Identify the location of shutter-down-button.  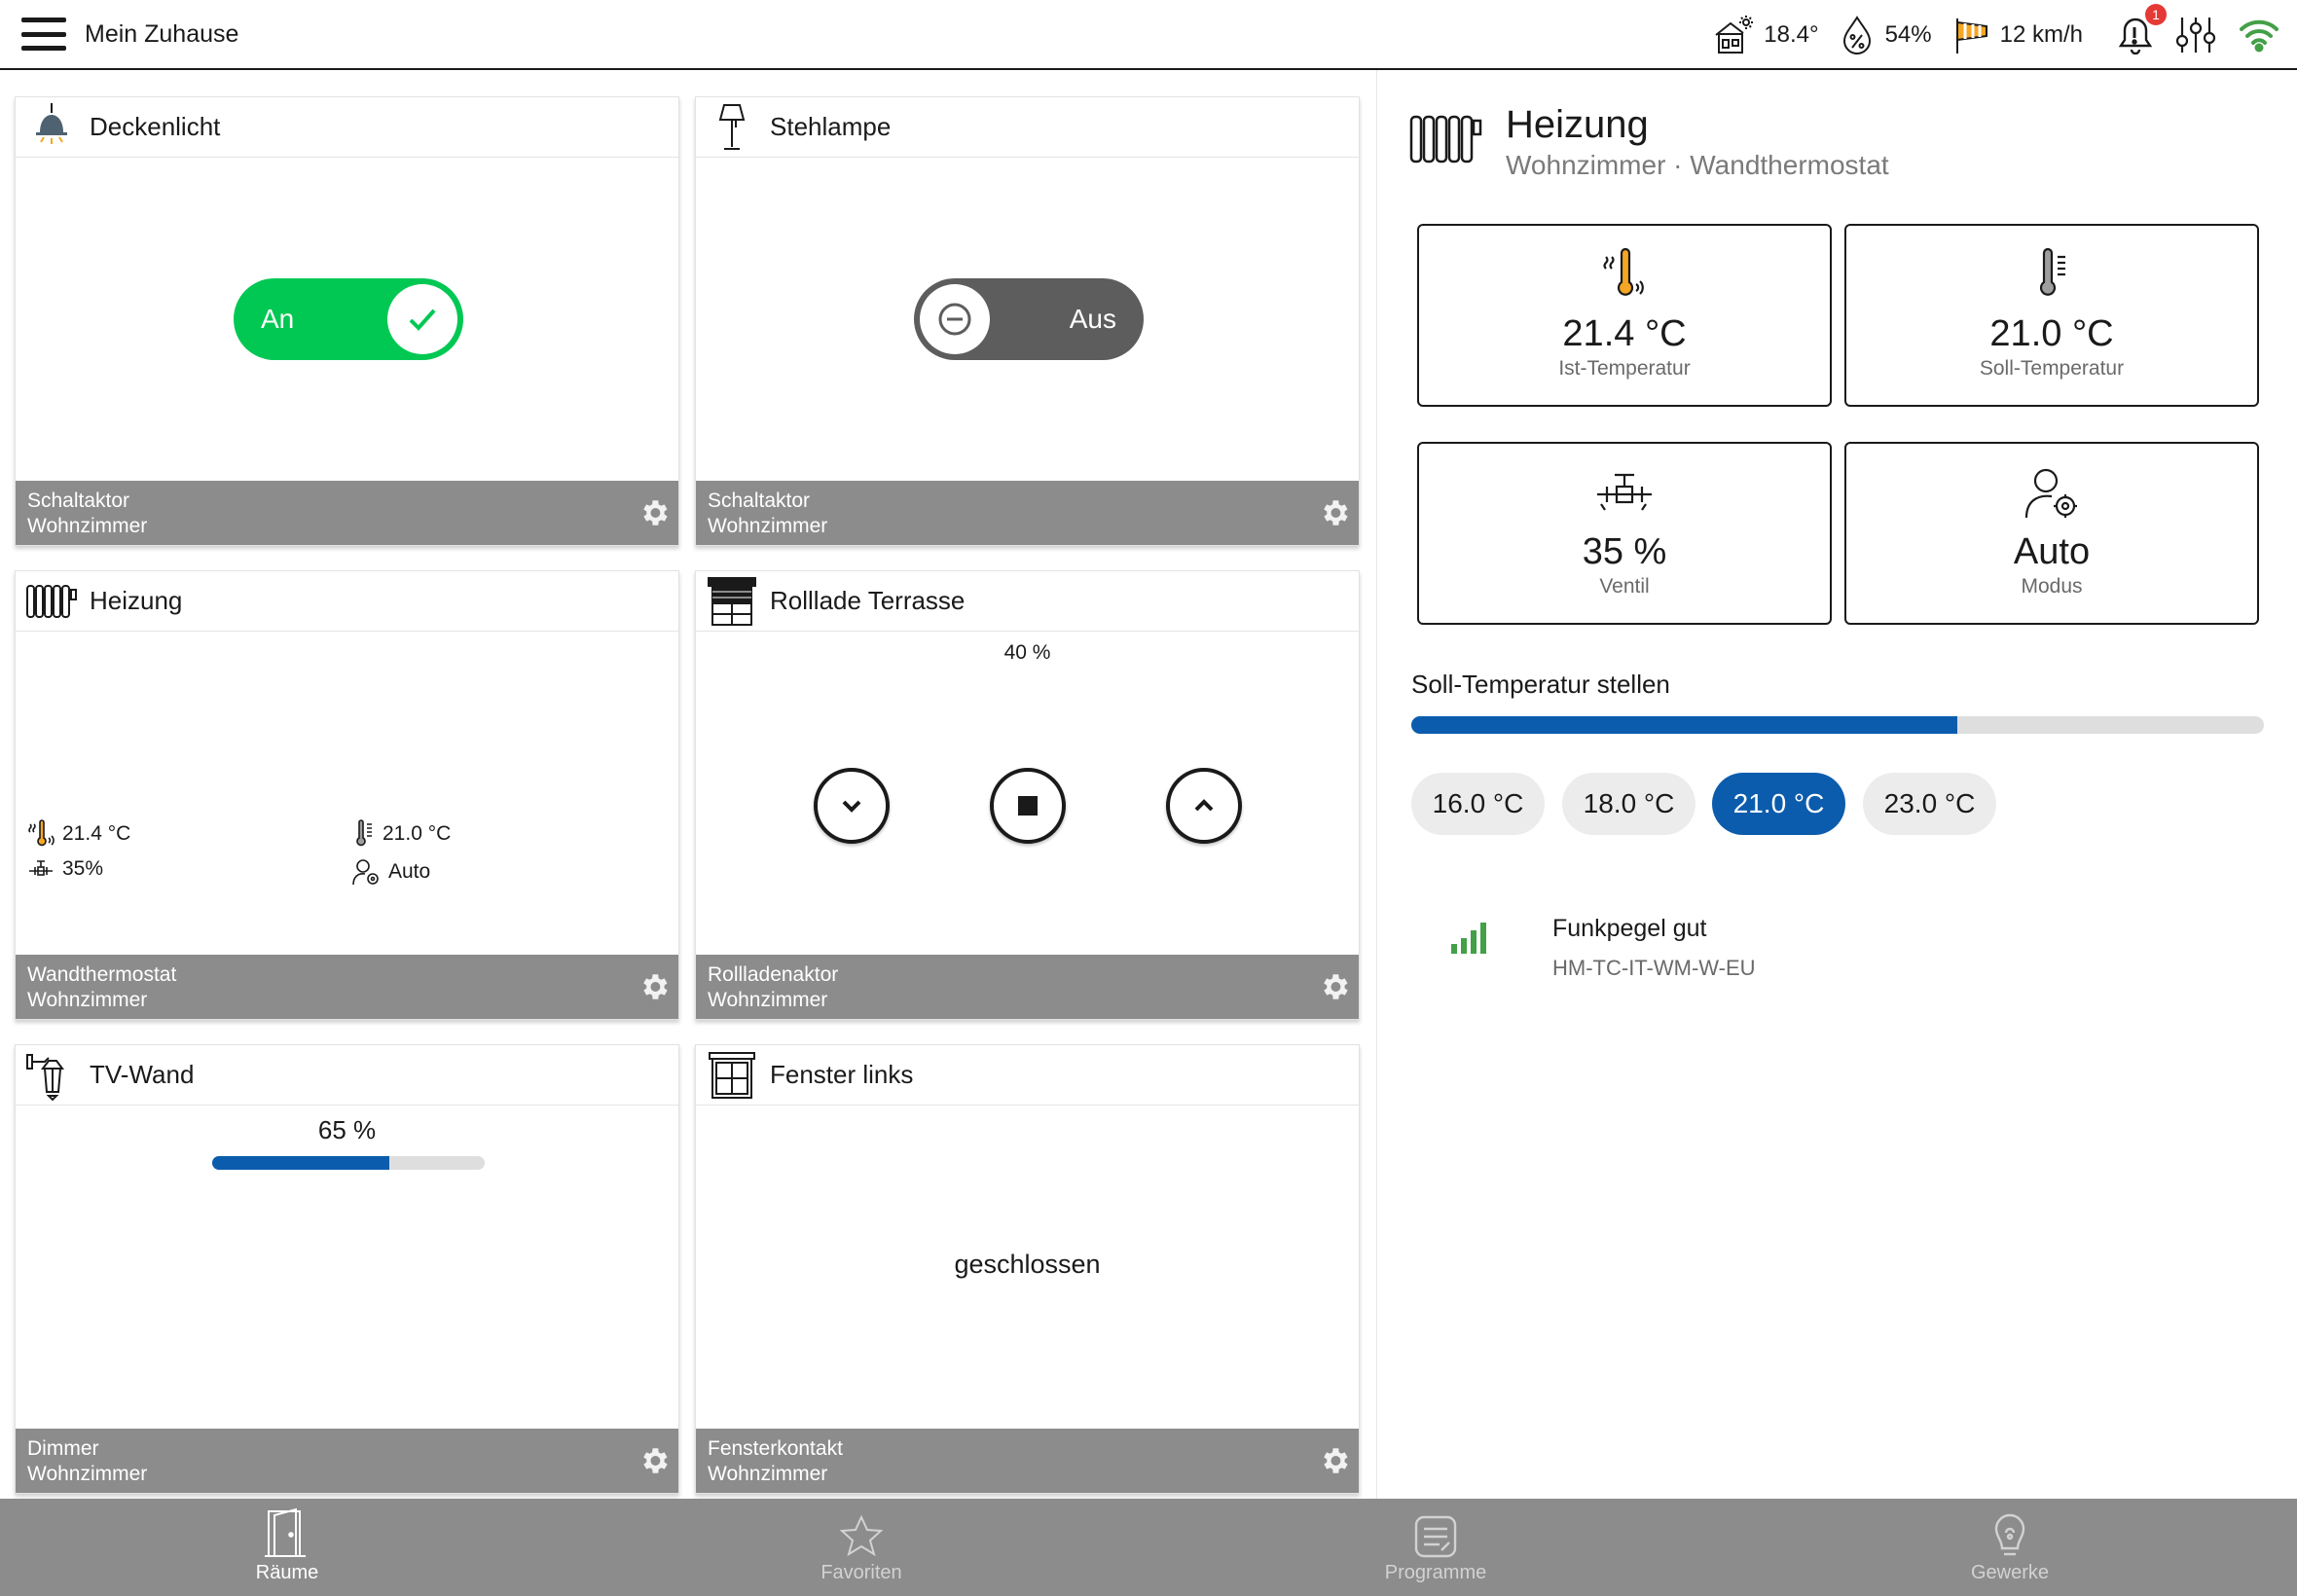
(852, 806).